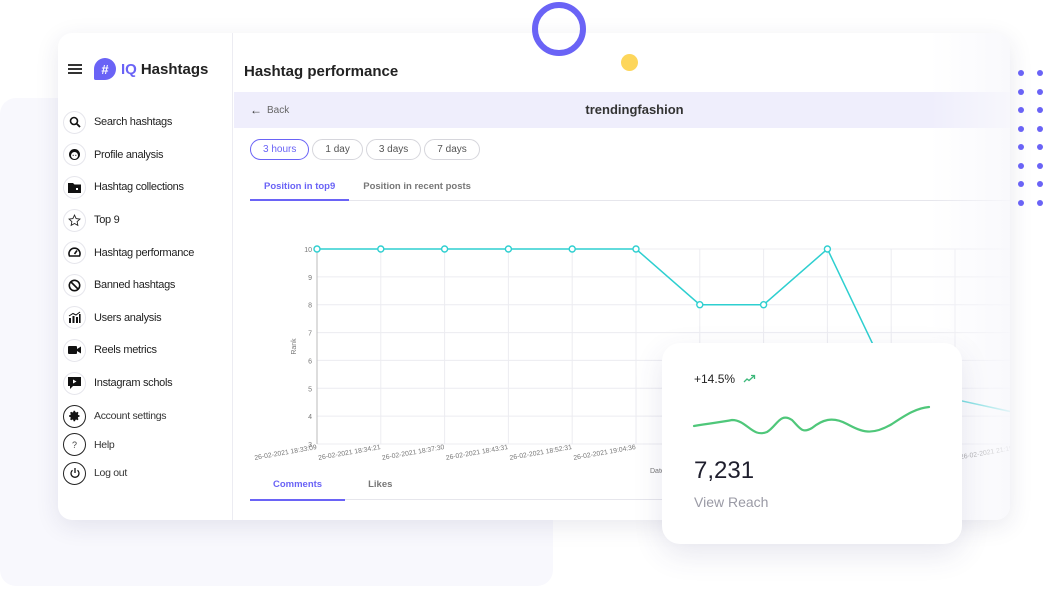 Image resolution: width=1047 pixels, height=596 pixels. I want to click on sparkline-path, so click(811, 420).